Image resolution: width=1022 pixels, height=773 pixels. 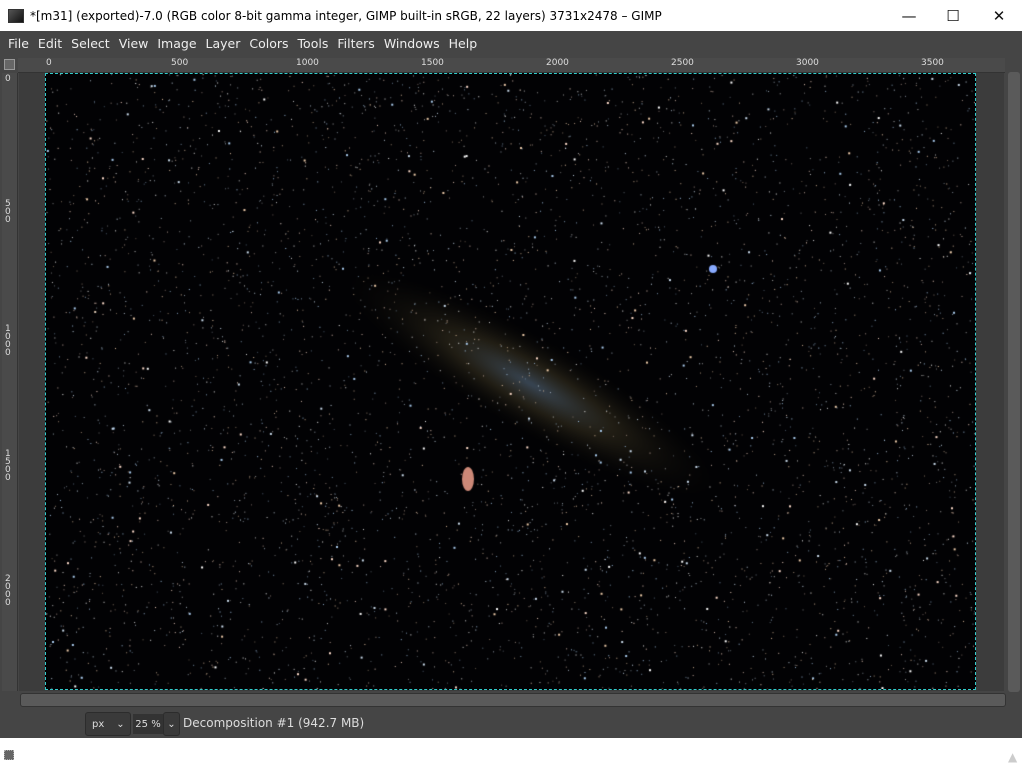 I want to click on zoom-dropdown-button: ⌄, so click(x=171, y=724).